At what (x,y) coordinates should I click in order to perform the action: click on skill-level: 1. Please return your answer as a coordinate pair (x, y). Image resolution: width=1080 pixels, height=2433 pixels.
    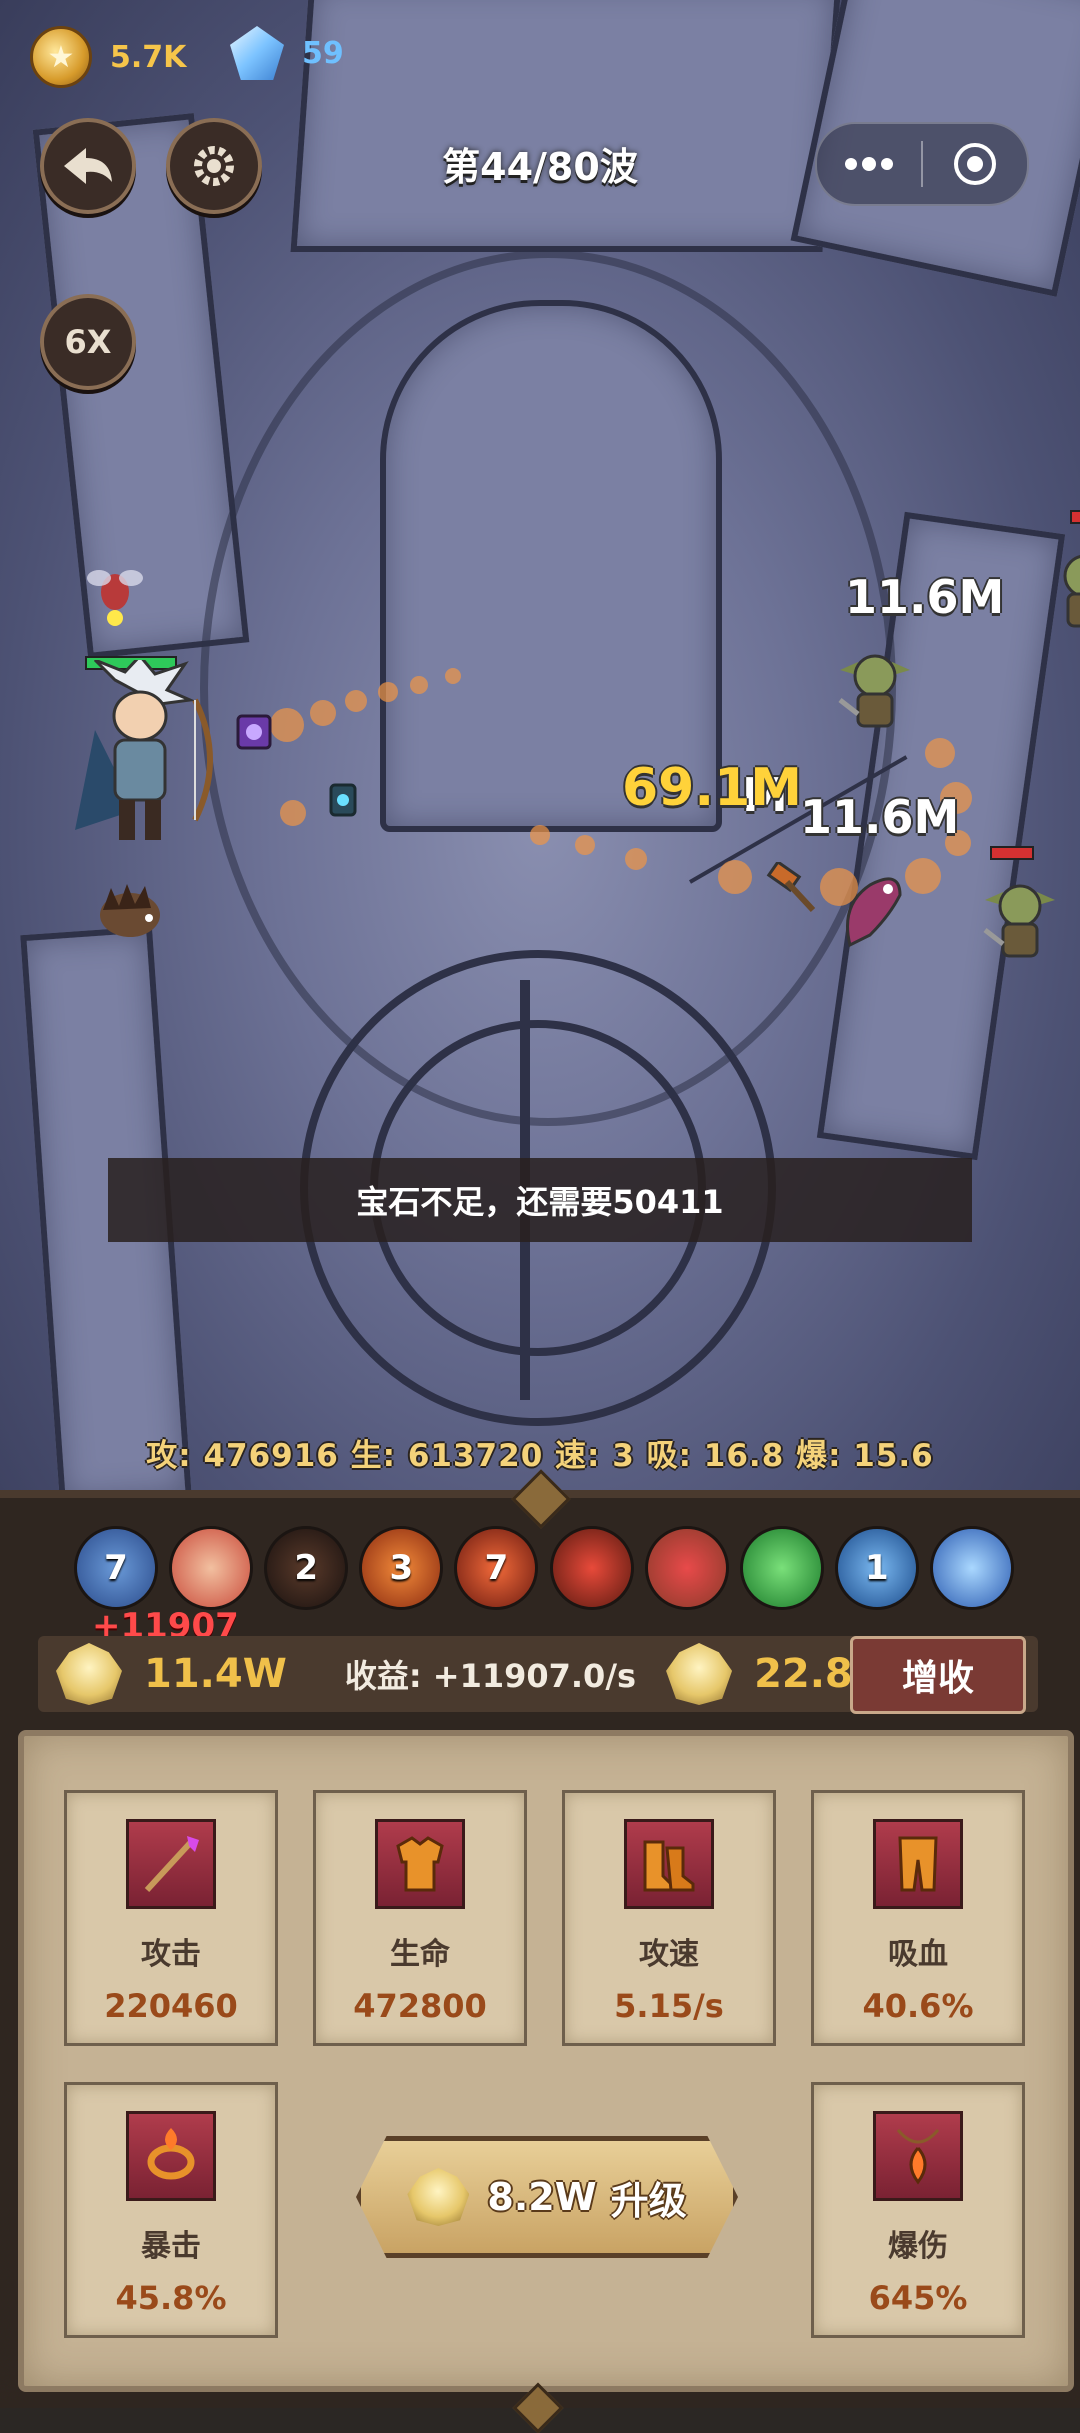
    Looking at the image, I should click on (877, 1568).